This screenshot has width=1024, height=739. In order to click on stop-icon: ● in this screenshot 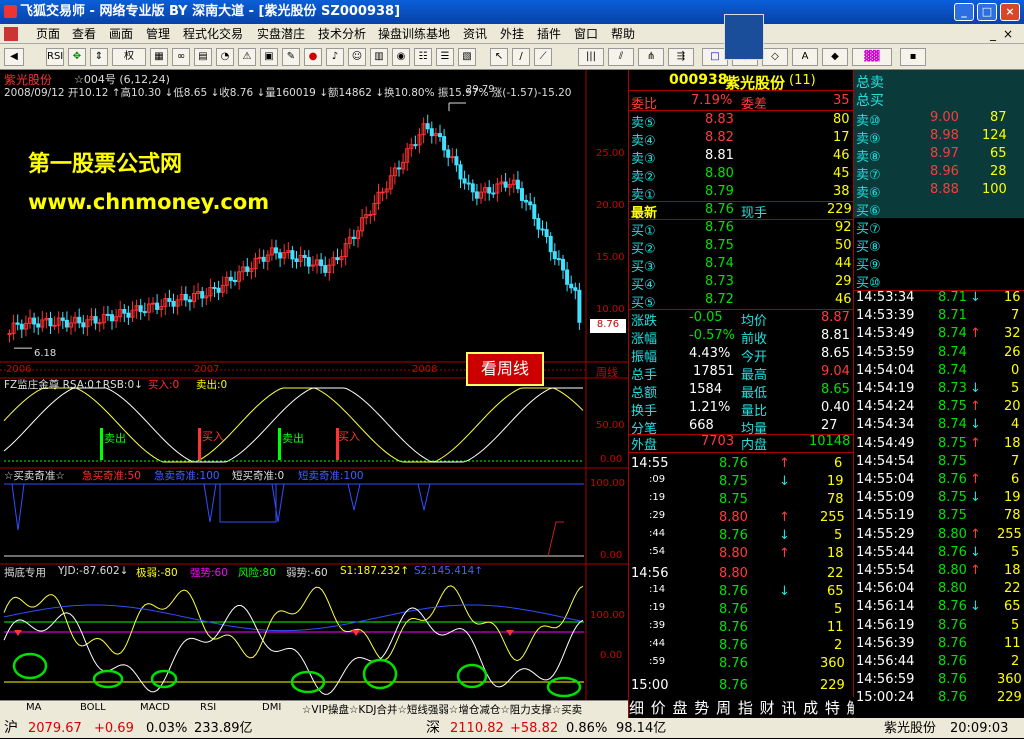, I will do `click(313, 57)`.